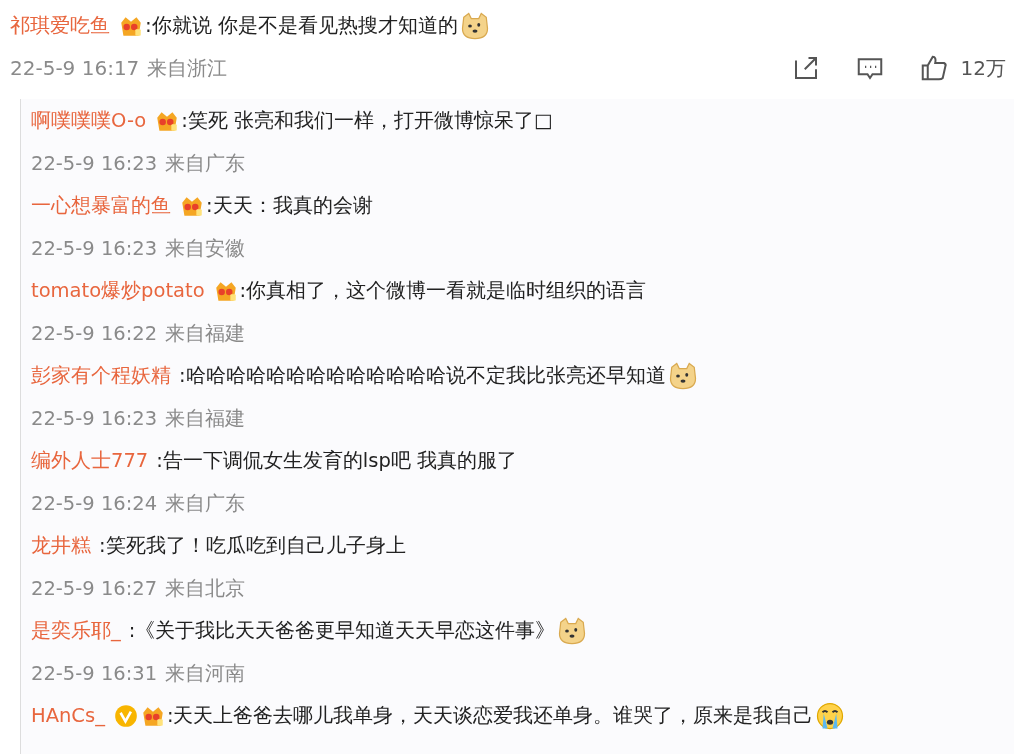 The height and width of the screenshot is (754, 1014). What do you see at coordinates (367, 121) in the screenshot?
I see `comment-text: :笑死 张亮和我们一样，打开微博惊呆了□` at bounding box center [367, 121].